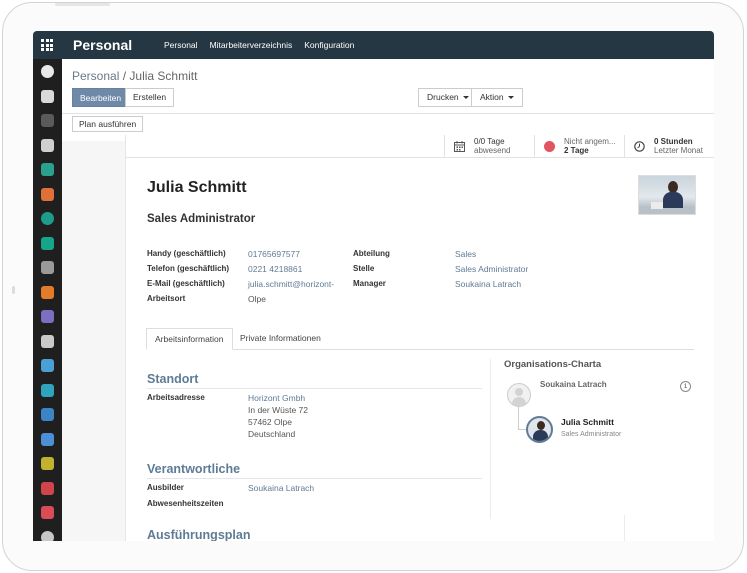 The image size is (747, 573). Describe the element at coordinates (173, 379) in the screenshot. I see `section-title-location: Standort` at that location.